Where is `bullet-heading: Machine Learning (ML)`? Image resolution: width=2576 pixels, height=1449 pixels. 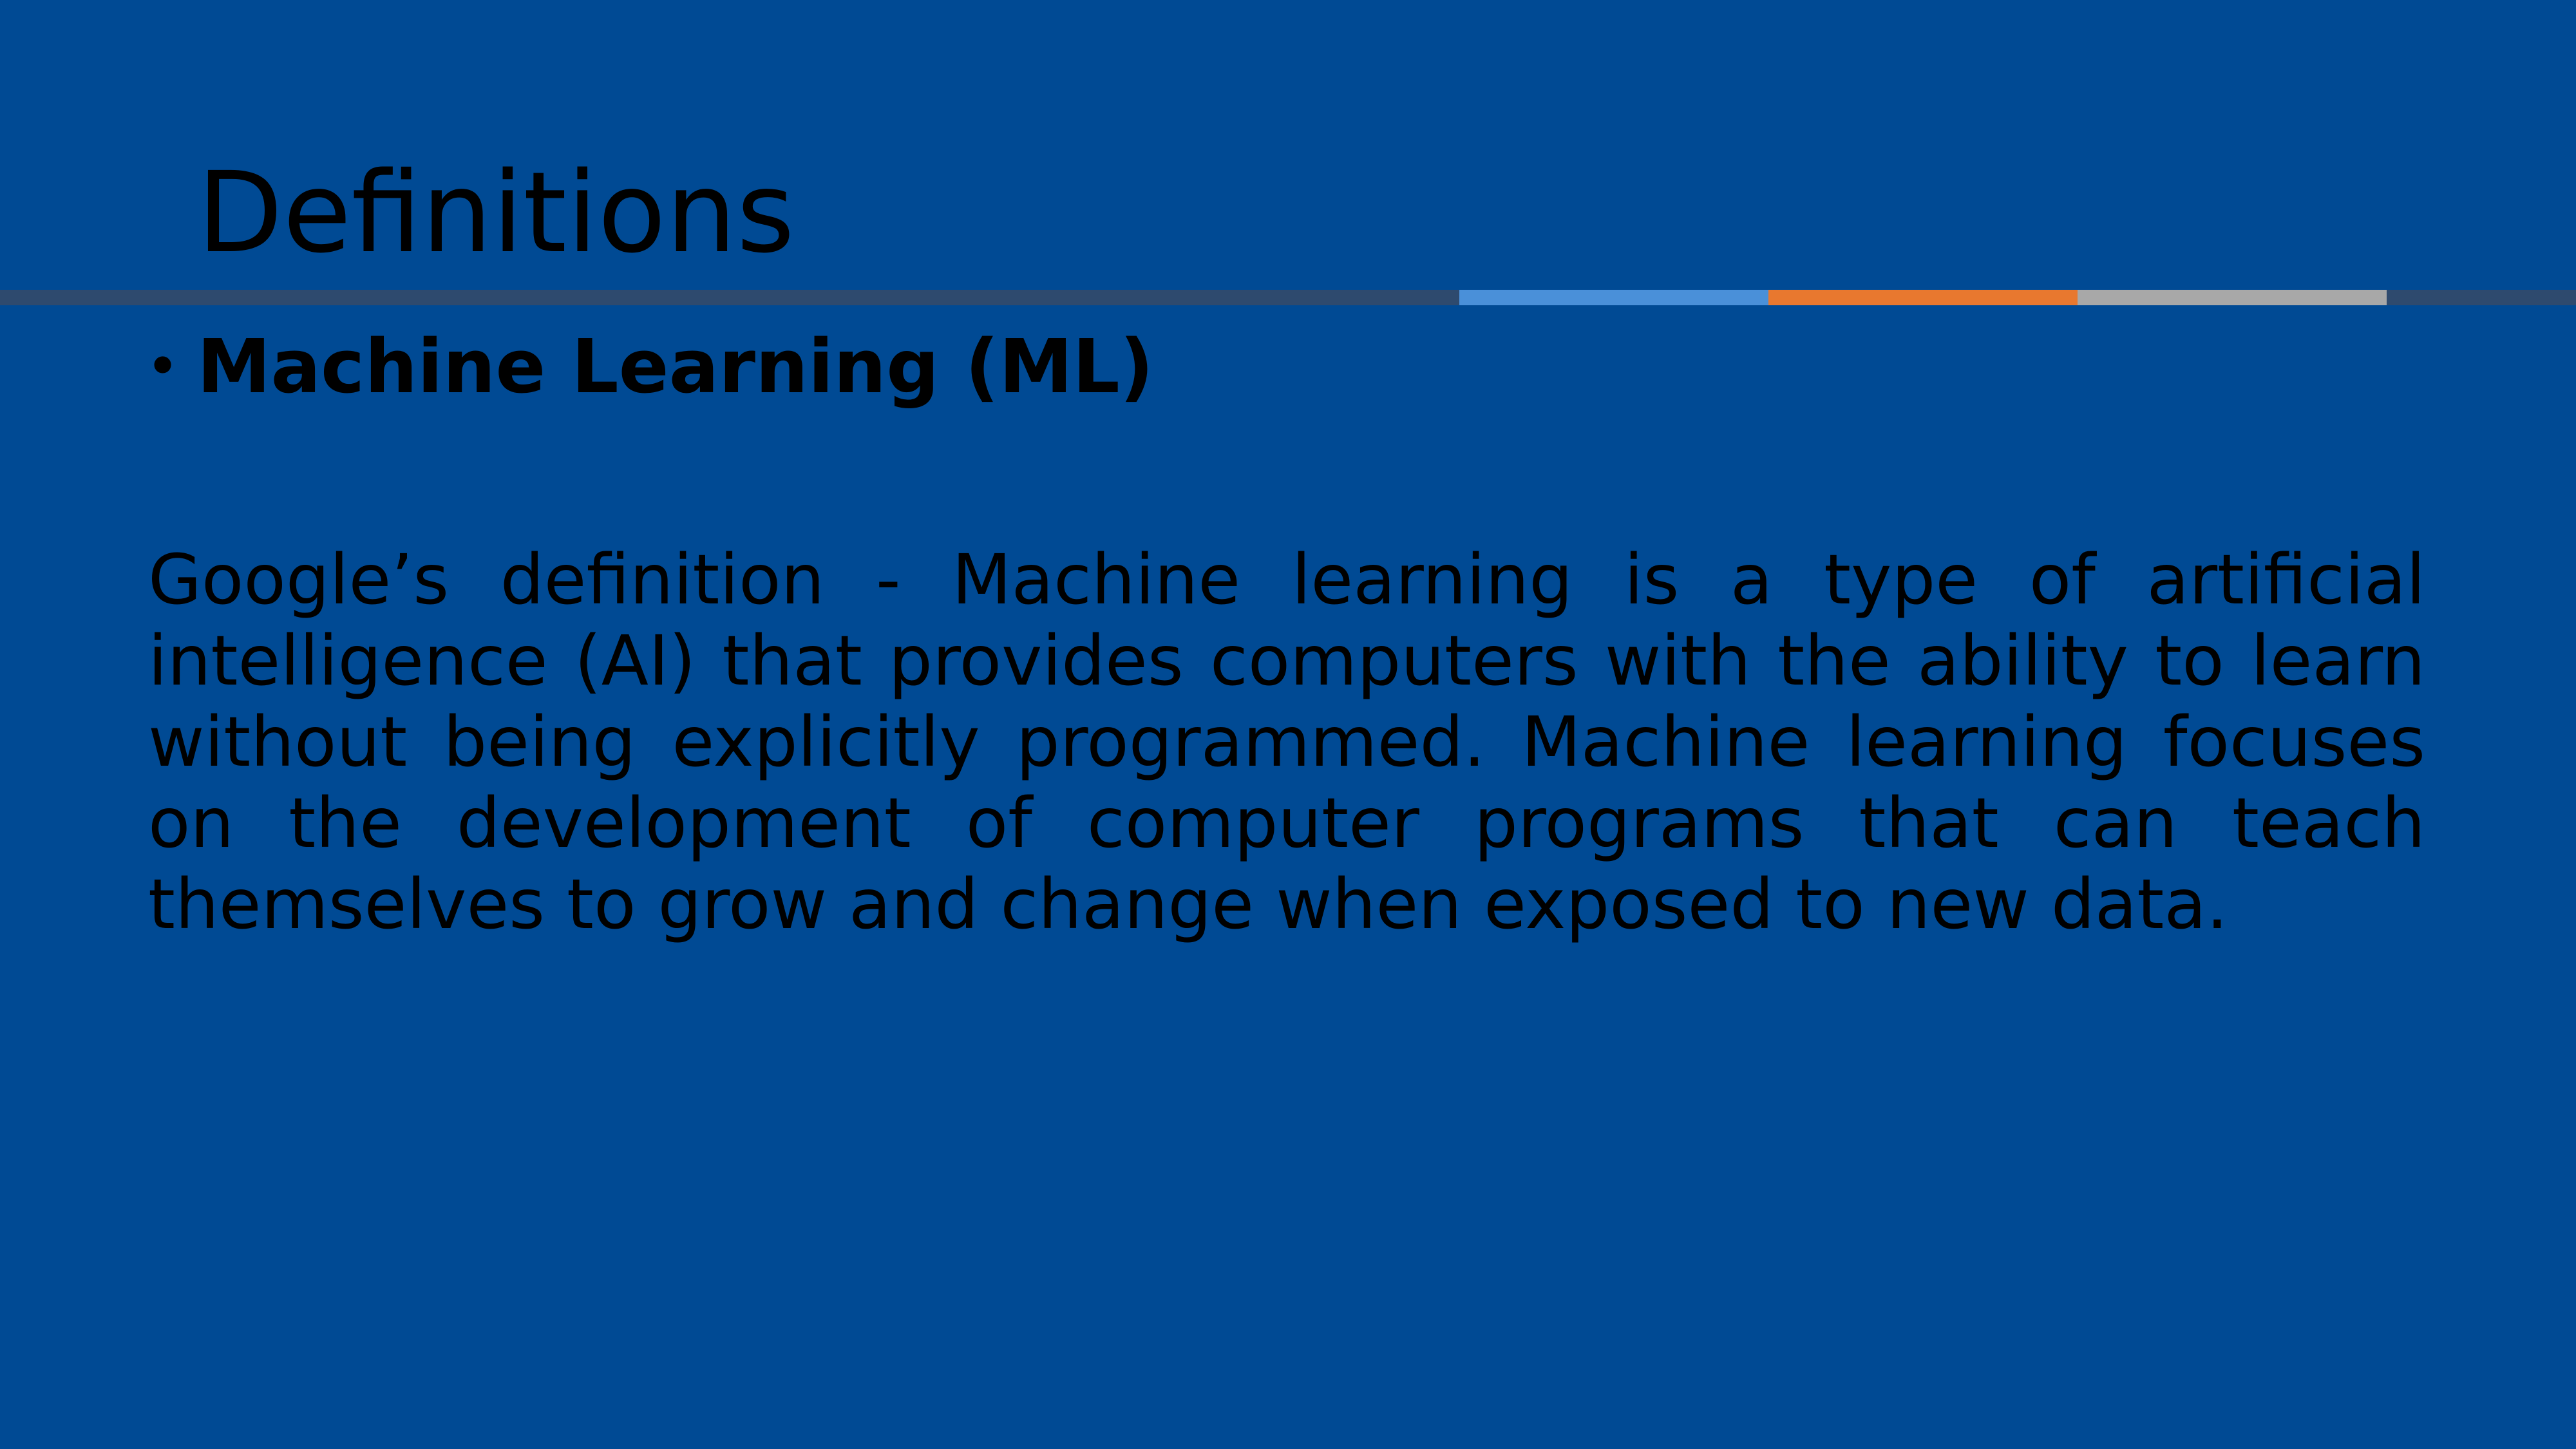
bullet-heading: Machine Learning (ML) is located at coordinates (676, 367).